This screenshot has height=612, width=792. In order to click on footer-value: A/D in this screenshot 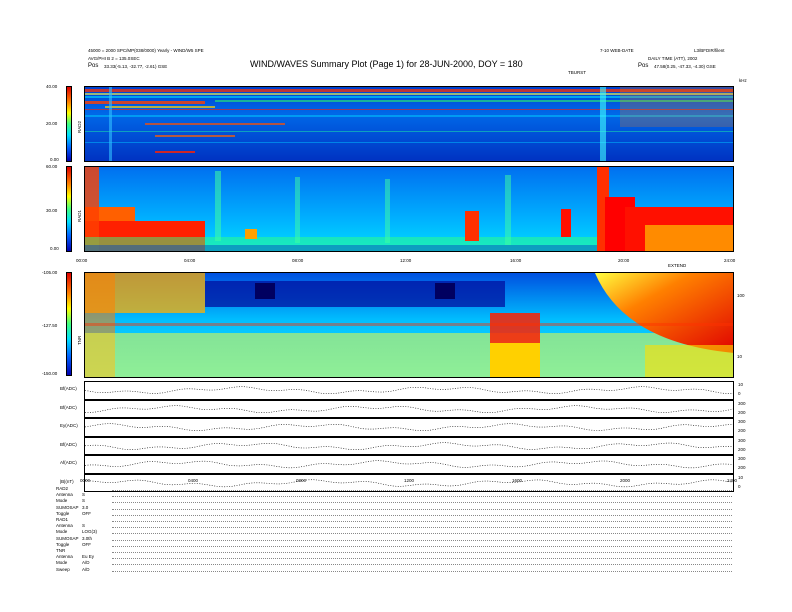, I will do `click(86, 563)`.